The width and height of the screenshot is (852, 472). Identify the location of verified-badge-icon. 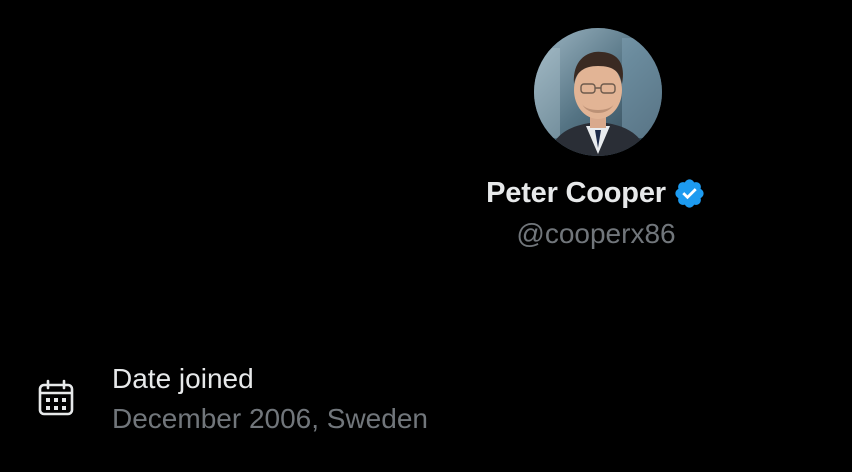
(689, 193).